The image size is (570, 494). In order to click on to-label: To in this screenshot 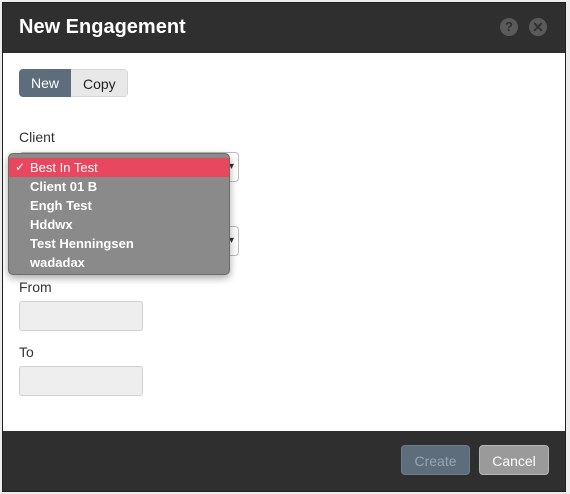, I will do `click(26, 352)`.